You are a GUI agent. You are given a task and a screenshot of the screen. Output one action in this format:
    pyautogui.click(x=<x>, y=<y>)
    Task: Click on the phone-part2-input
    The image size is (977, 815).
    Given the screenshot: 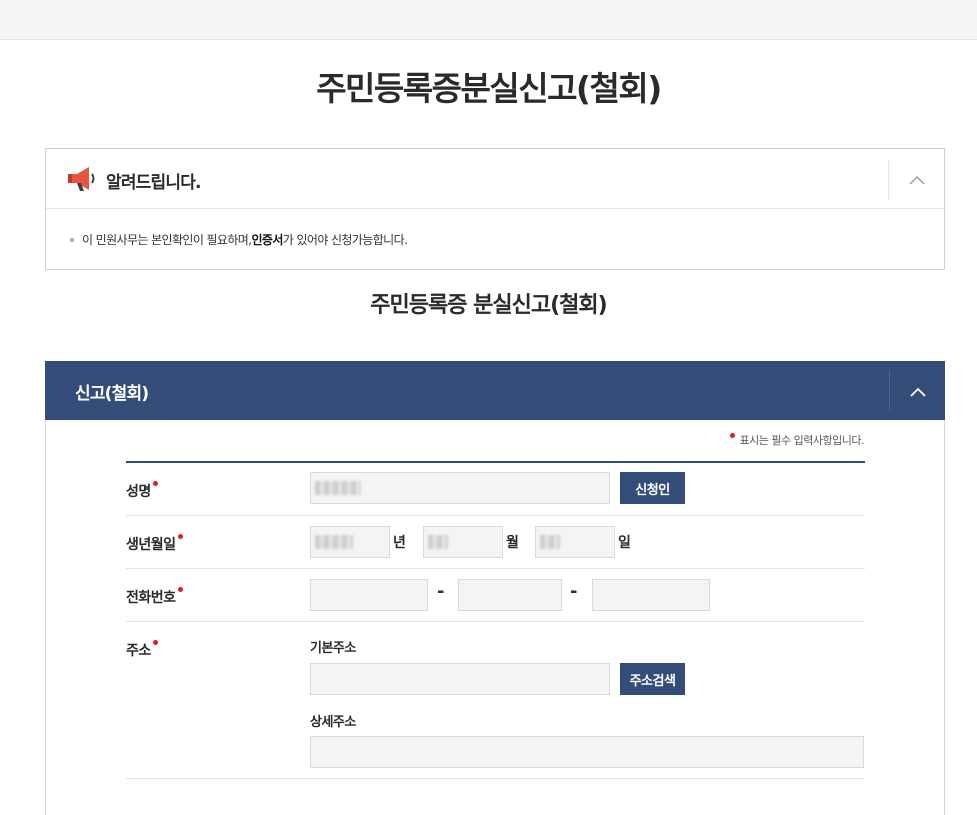 What is the action you would take?
    pyautogui.click(x=510, y=595)
    